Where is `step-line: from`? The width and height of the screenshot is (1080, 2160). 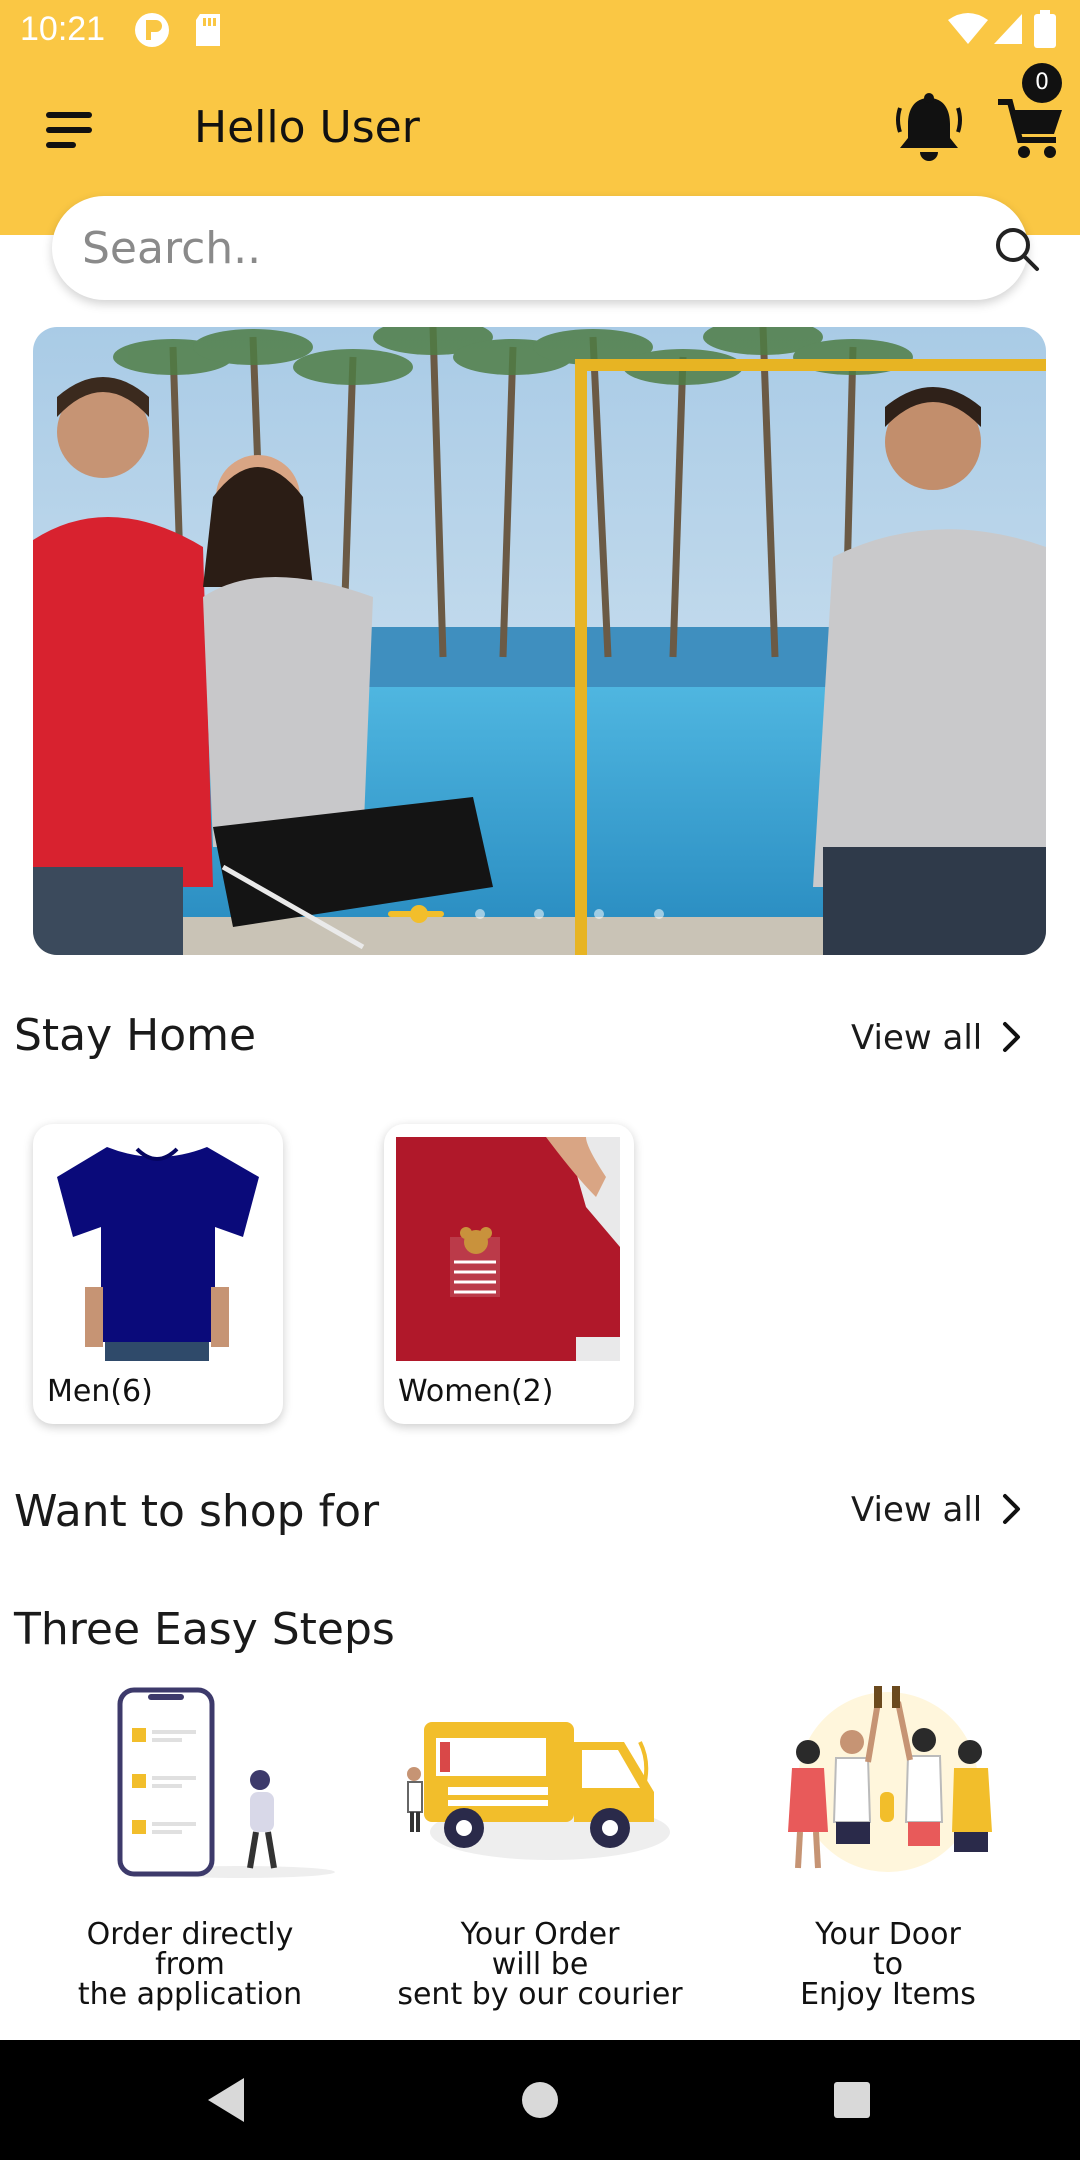 step-line: from is located at coordinates (190, 1964).